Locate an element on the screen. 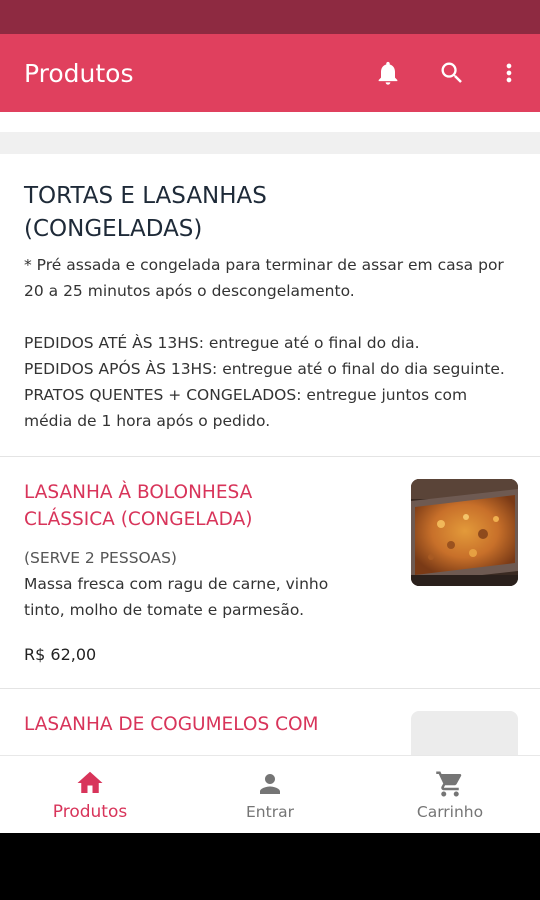 This screenshot has width=540, height=900. nav-item-produtos: Produtos is located at coordinates (90, 794).